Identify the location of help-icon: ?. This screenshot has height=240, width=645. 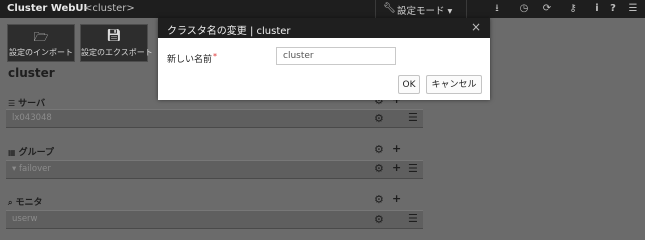
(613, 9).